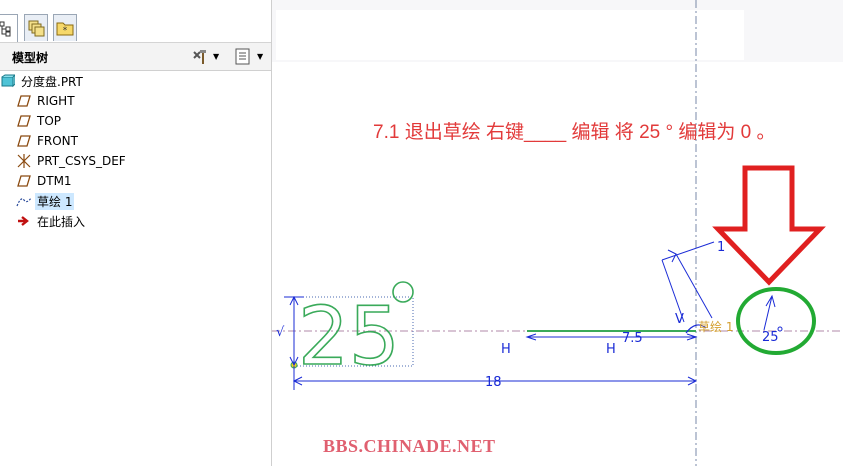 This screenshot has width=843, height=466. Describe the element at coordinates (52, 81) in the screenshot. I see `tree-root-label: 分度盘.PRT` at that location.